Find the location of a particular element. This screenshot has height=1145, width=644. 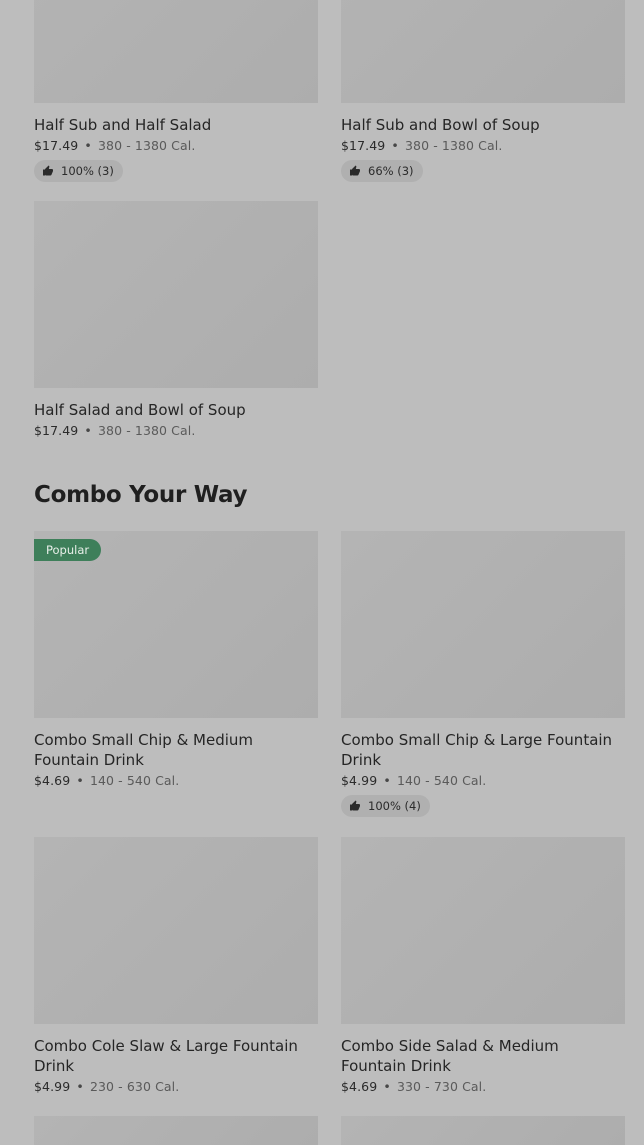

rating-pill: 100% (4) is located at coordinates (385, 806).